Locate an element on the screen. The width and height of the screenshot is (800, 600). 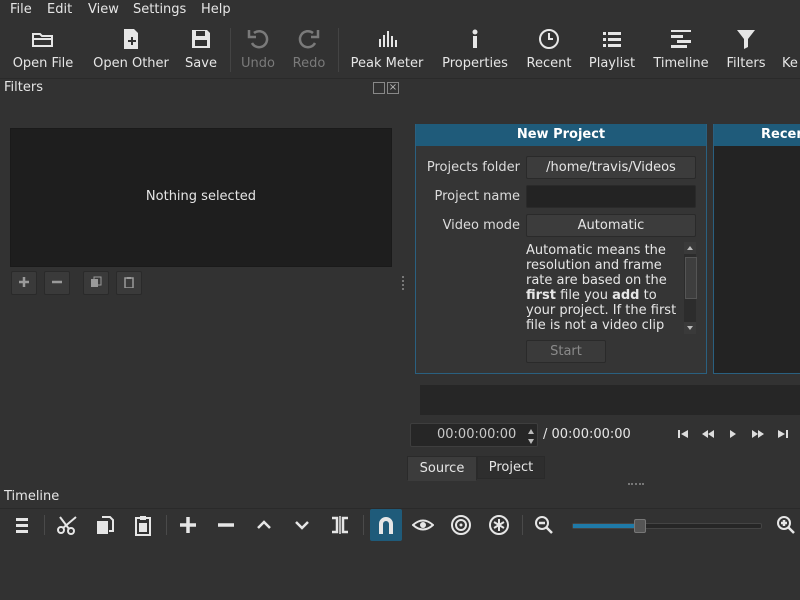
zoom-out-icon is located at coordinates (544, 525).